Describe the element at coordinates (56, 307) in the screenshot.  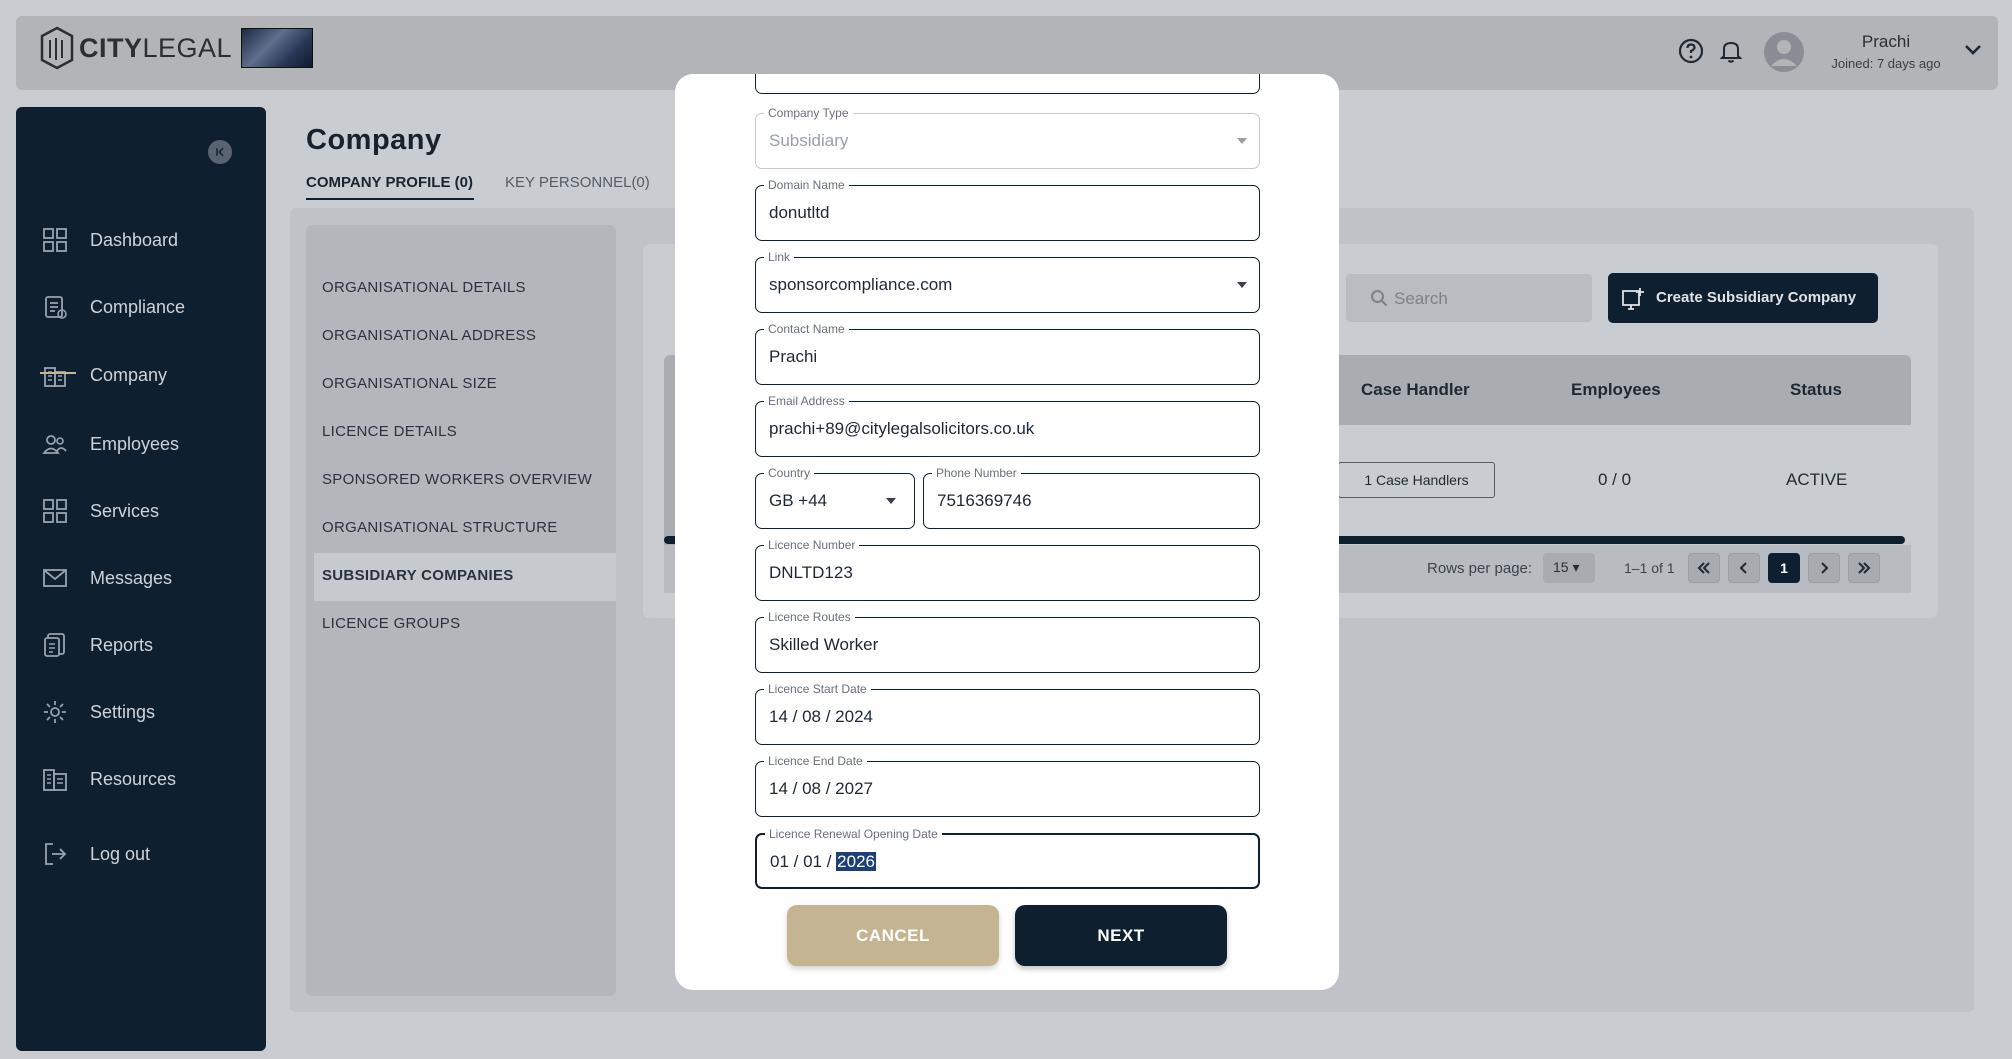
I see `compliance-icon` at that location.